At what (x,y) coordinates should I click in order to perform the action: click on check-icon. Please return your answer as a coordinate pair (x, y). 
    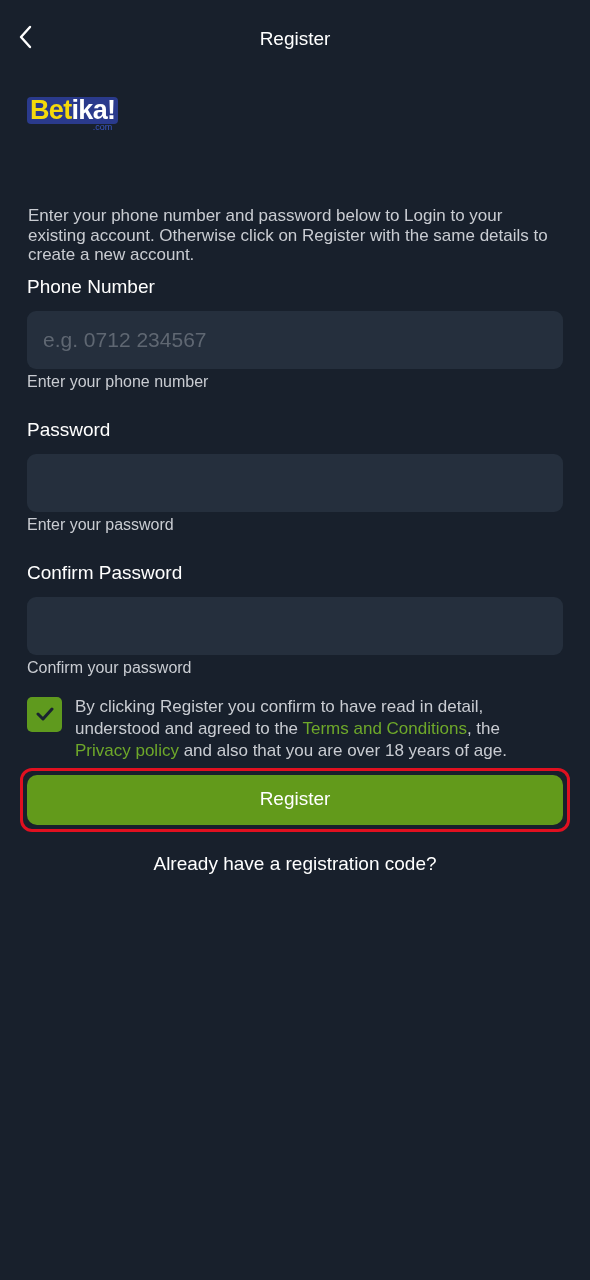
    Looking at the image, I should click on (44, 714).